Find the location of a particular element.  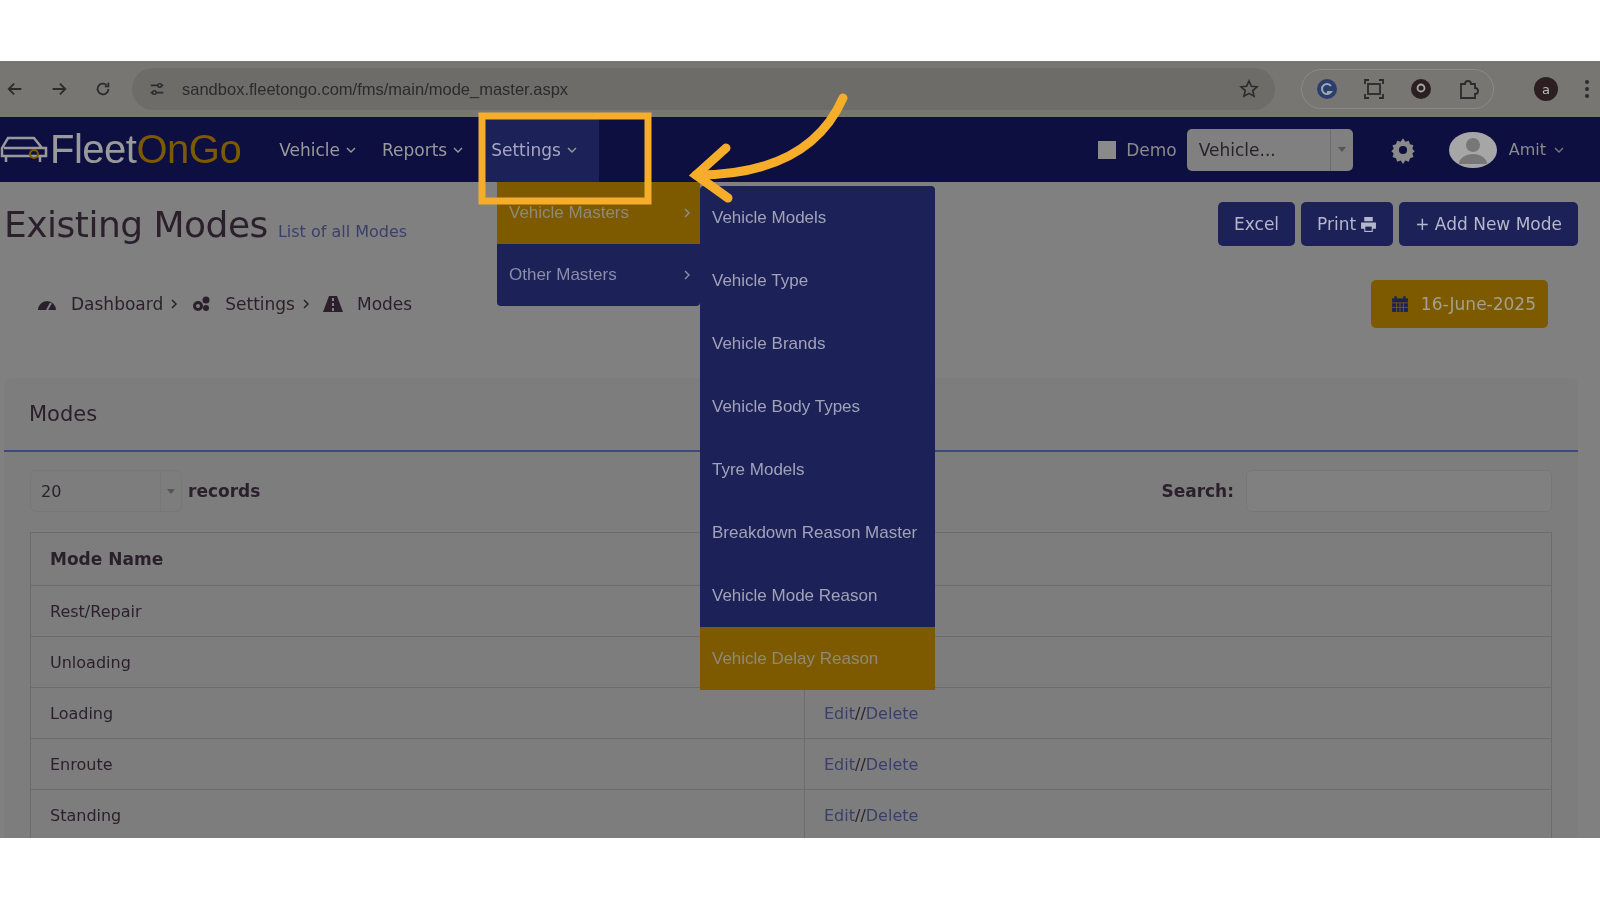

breadcrumb-link: Settings is located at coordinates (260, 304).